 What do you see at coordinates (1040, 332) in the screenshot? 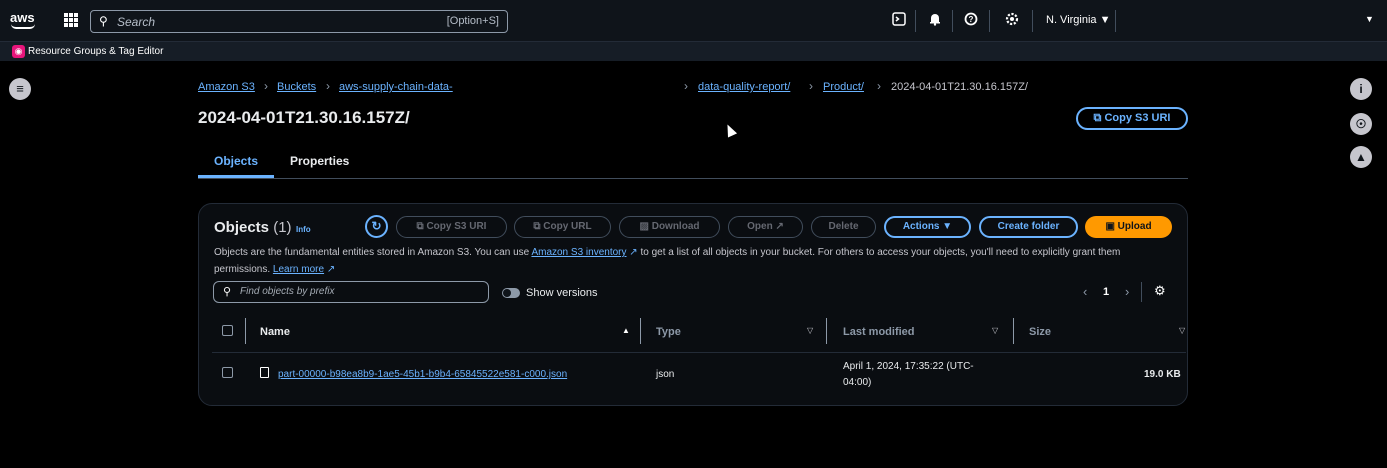
I see `column-header-size: Size` at bounding box center [1040, 332].